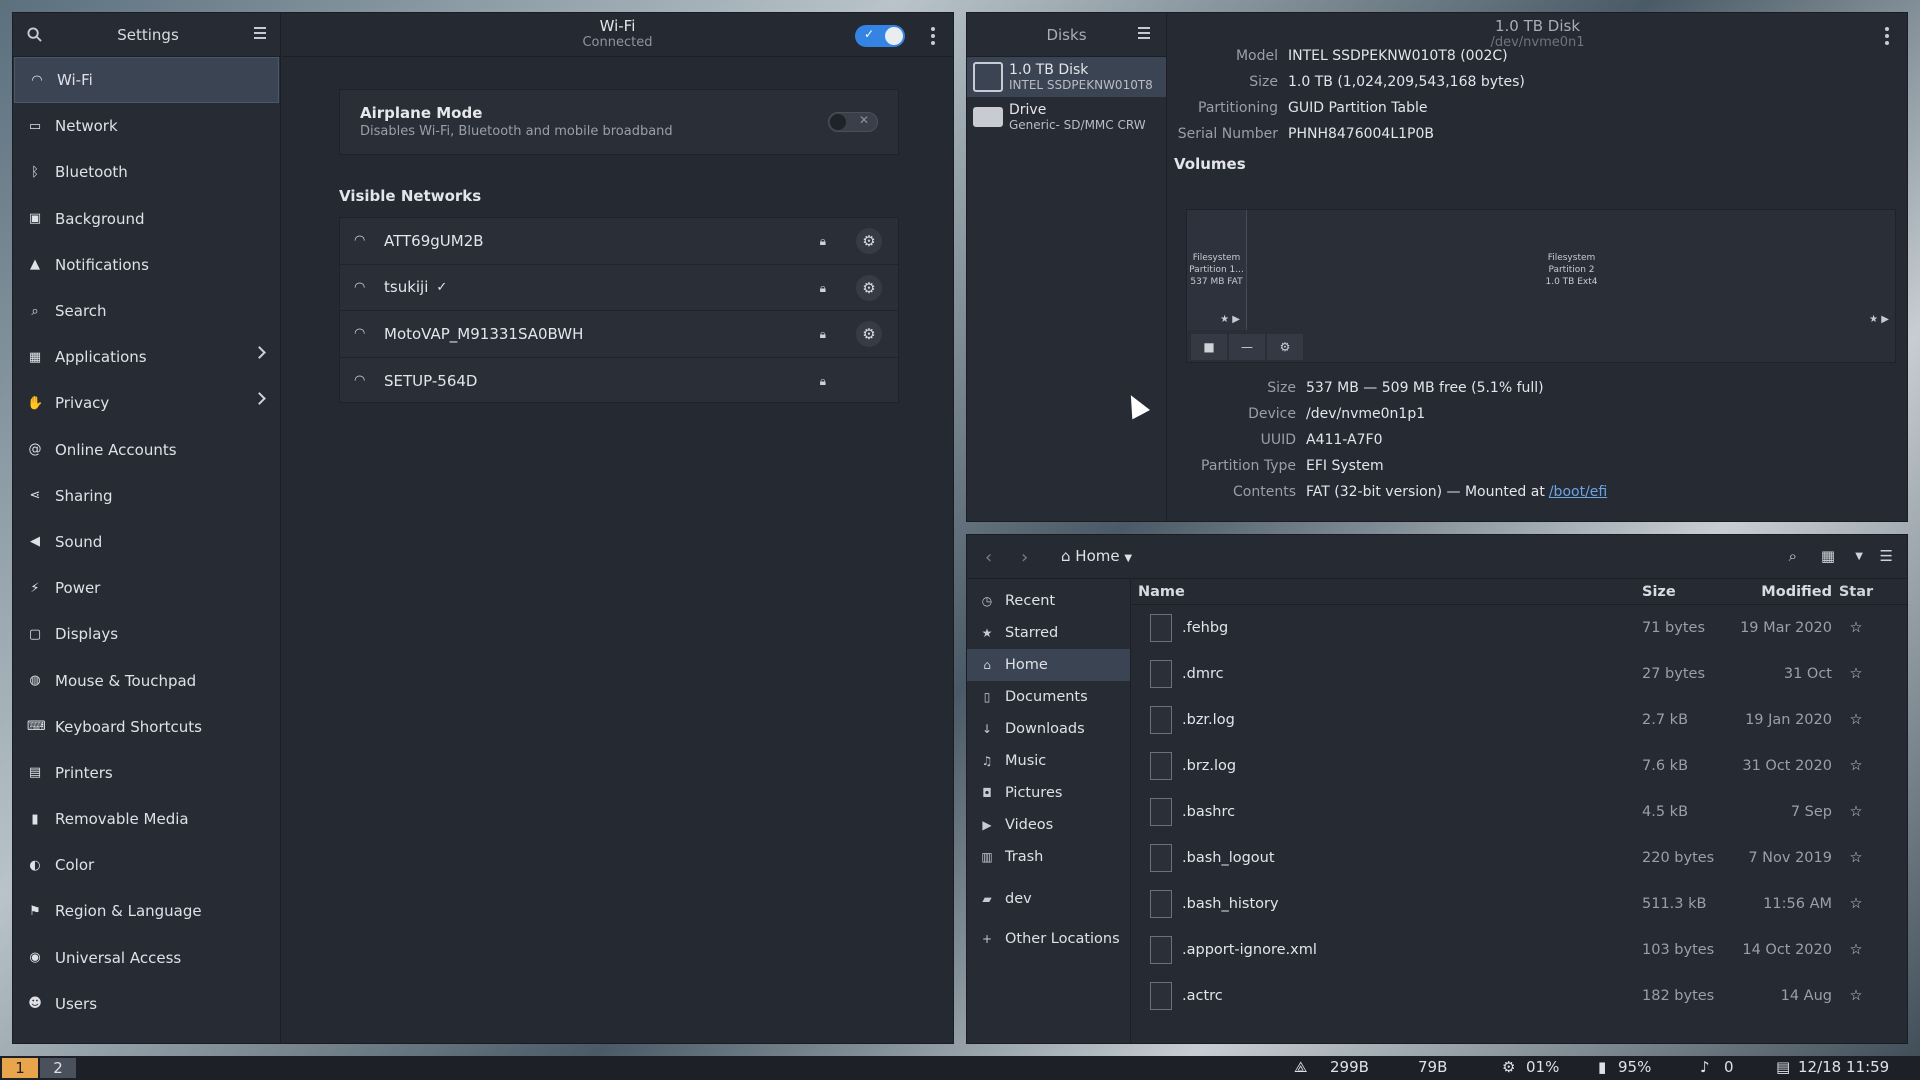  Describe the element at coordinates (1048, 793) in the screenshot. I see `place-pictures: ◘ Pictures` at that location.